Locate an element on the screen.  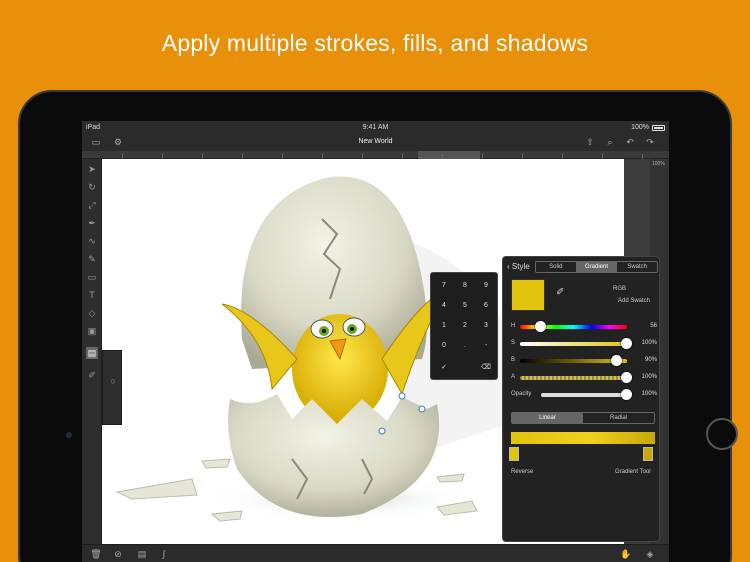
opacity-label: Opacity is located at coordinates (521, 394).